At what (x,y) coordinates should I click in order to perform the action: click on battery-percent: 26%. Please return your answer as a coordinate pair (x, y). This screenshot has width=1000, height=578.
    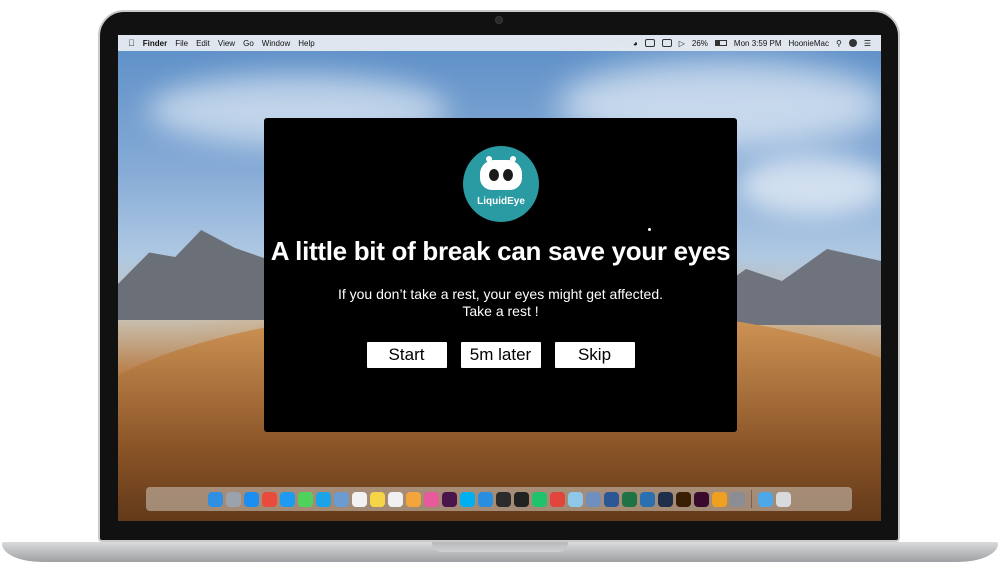
    Looking at the image, I should click on (700, 43).